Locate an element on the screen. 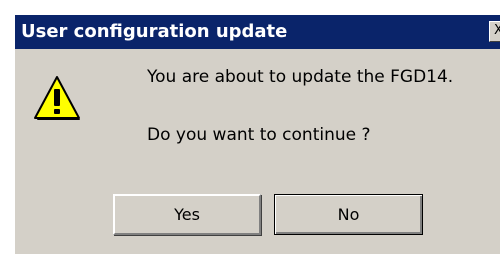 The image size is (500, 254). close-button: X is located at coordinates (494, 31).